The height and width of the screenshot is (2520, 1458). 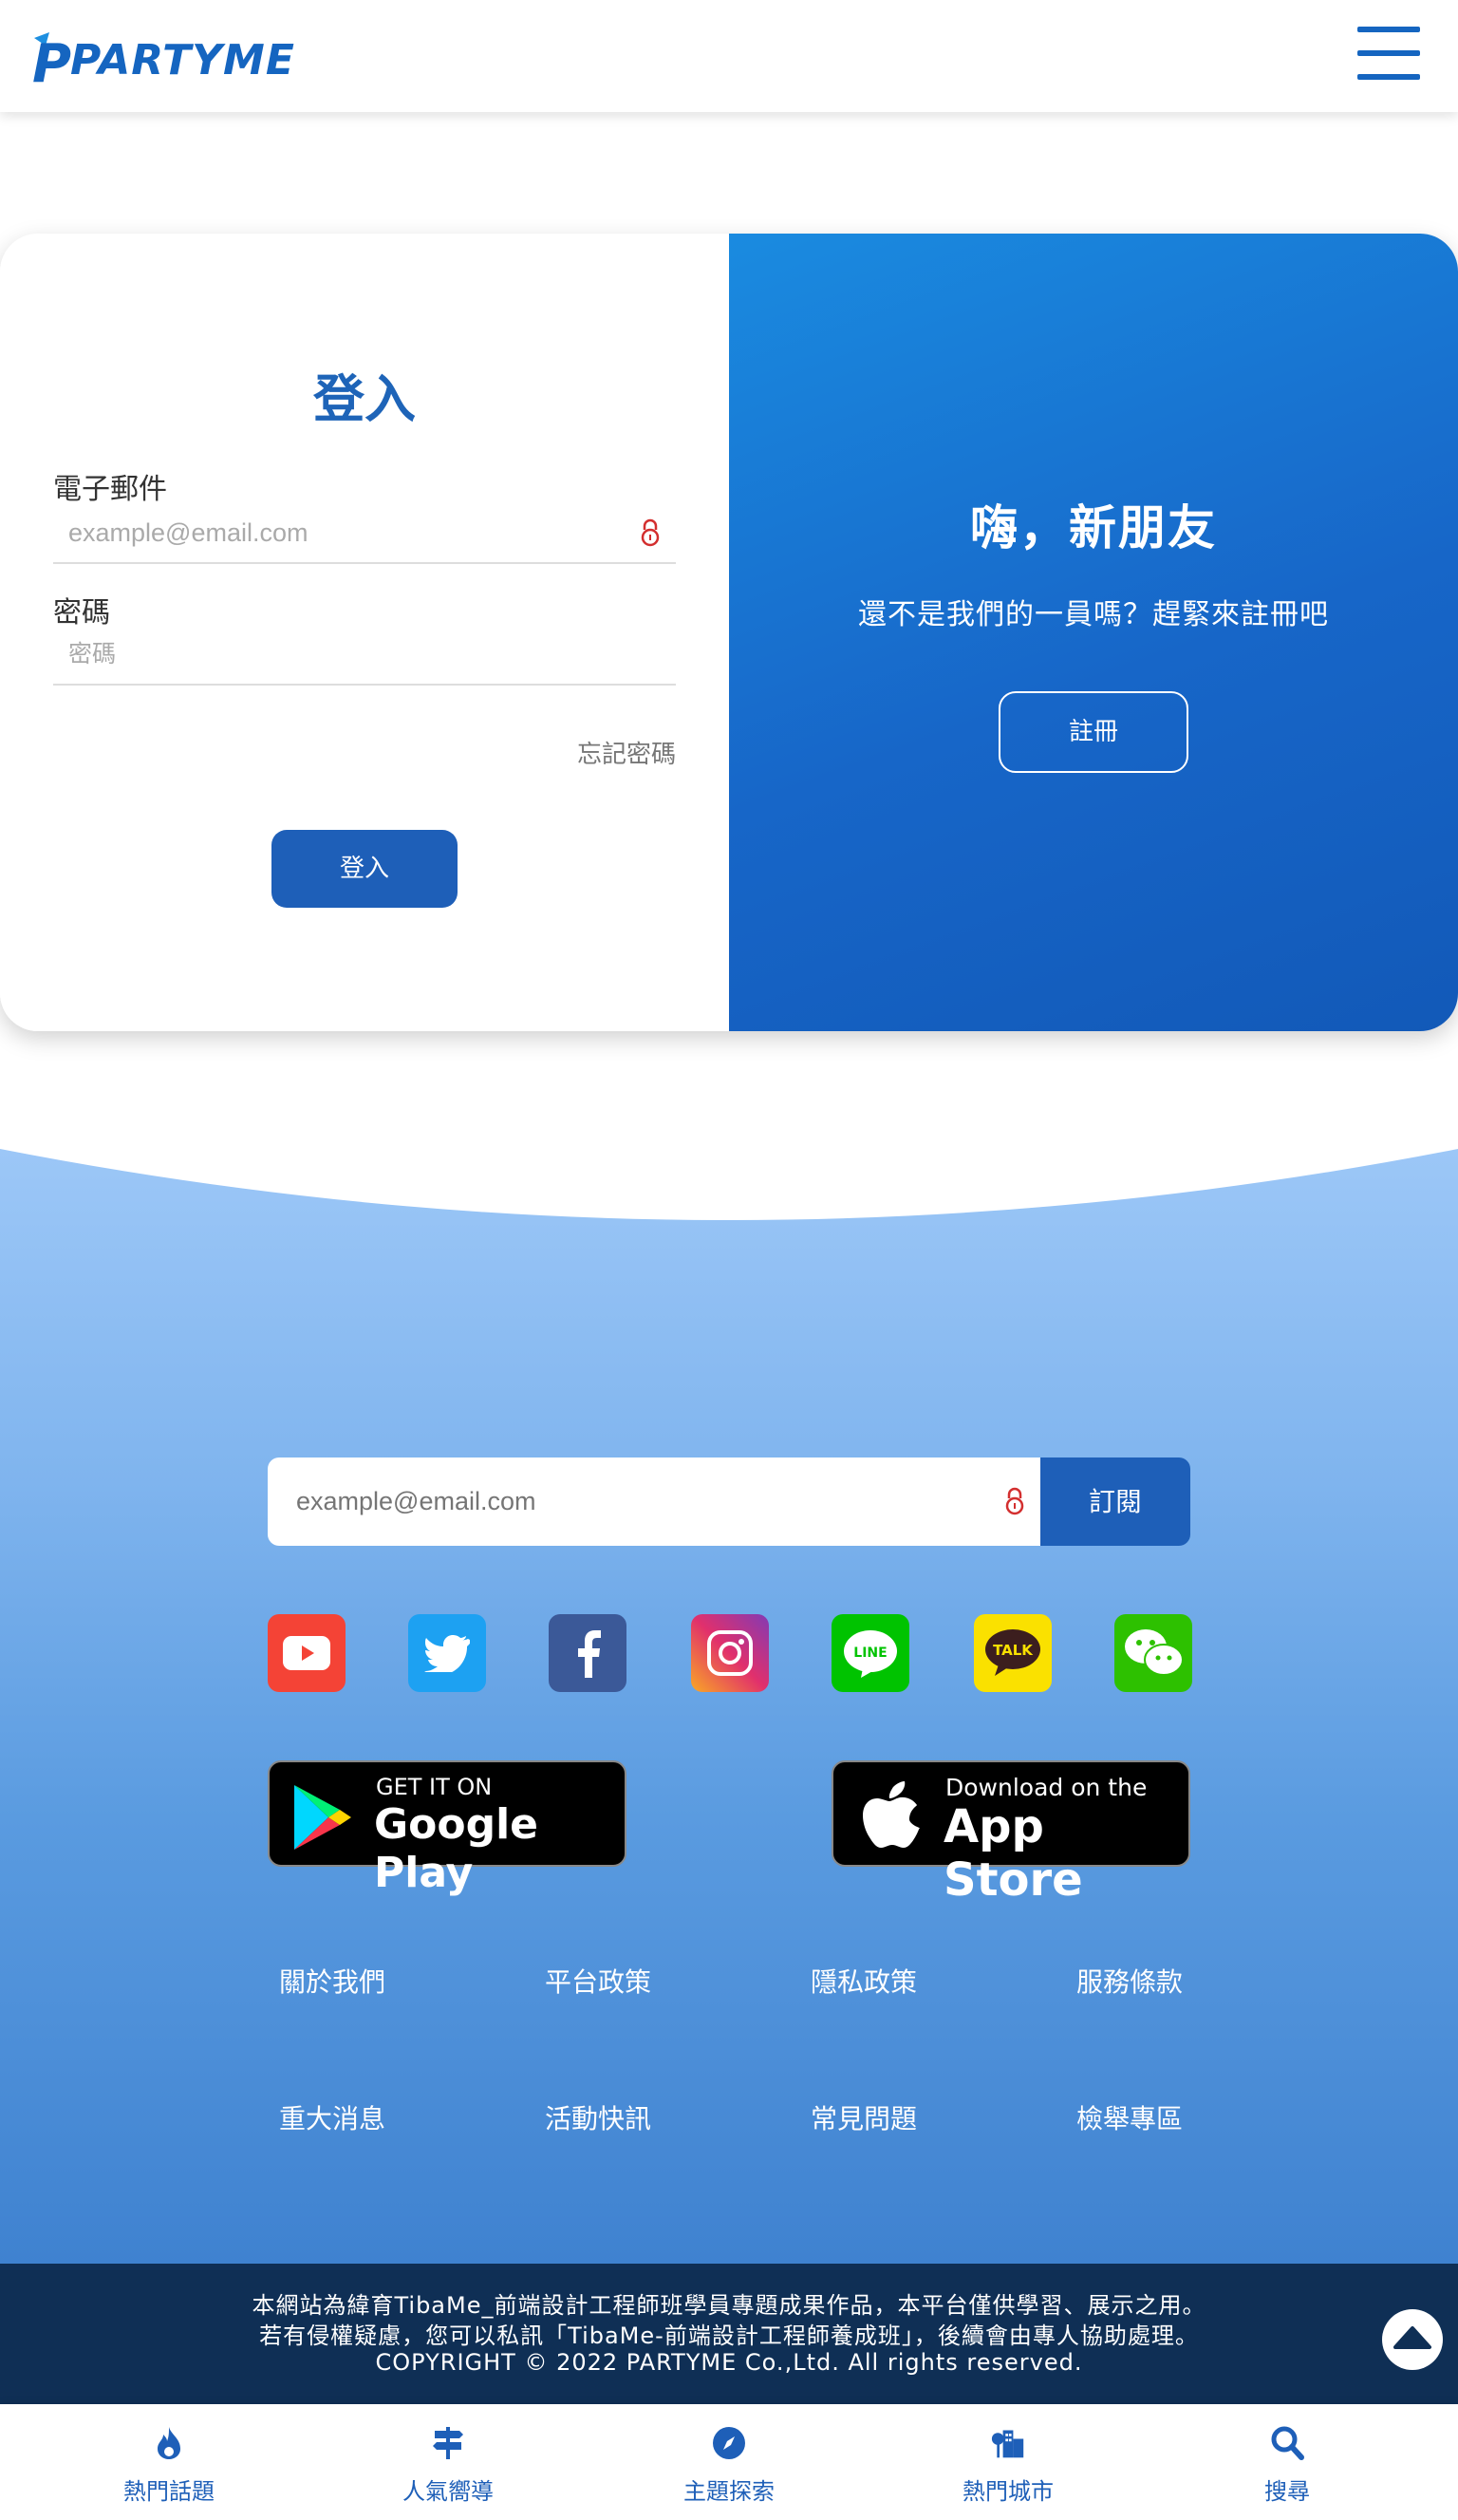 I want to click on city-icon, so click(x=1008, y=2444).